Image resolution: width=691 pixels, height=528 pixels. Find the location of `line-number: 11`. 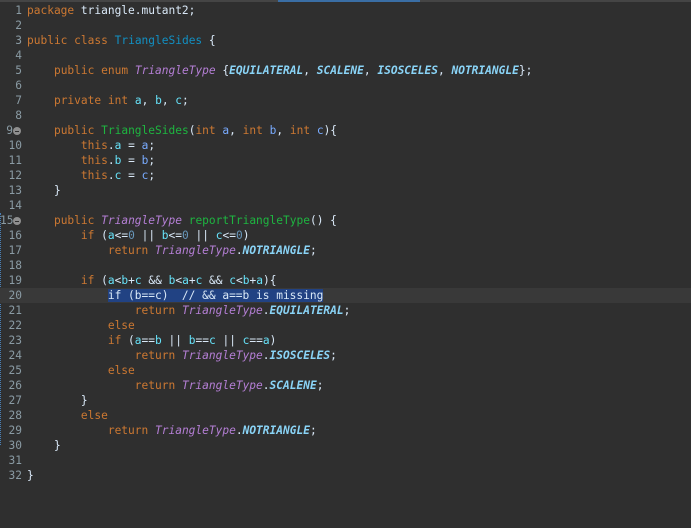

line-number: 11 is located at coordinates (15, 160).